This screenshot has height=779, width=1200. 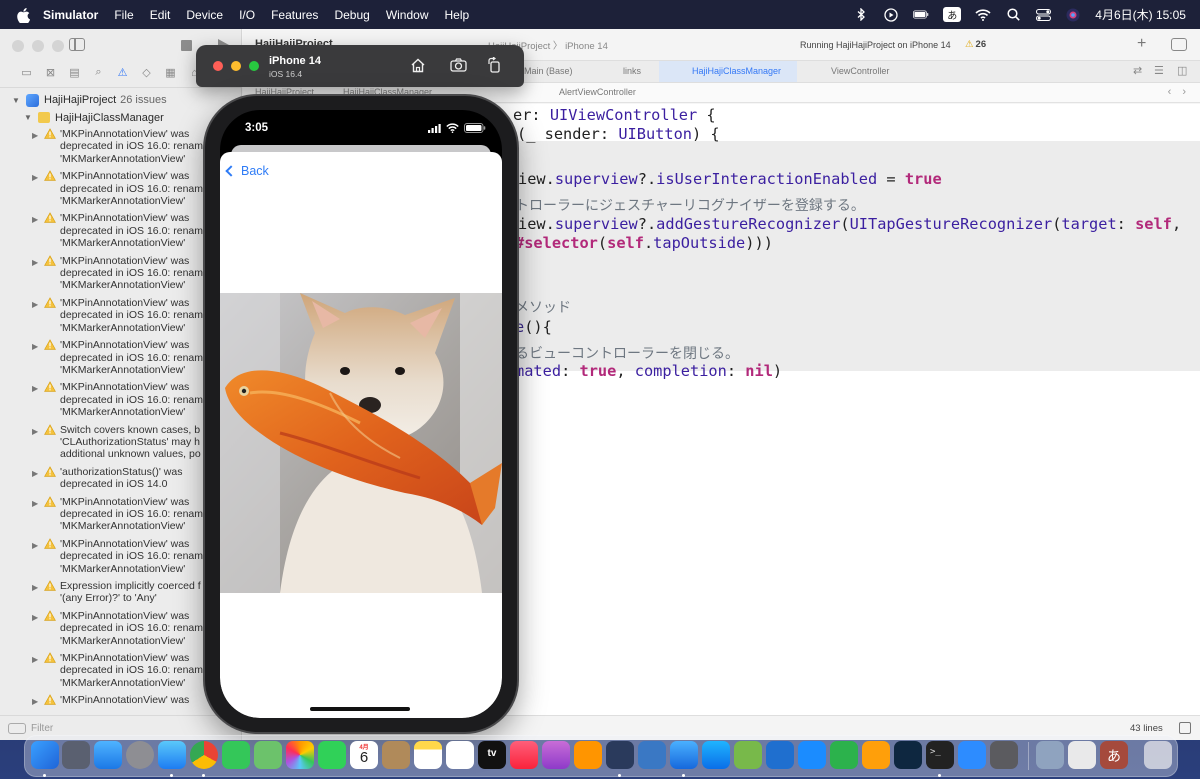 What do you see at coordinates (780, 755) in the screenshot?
I see `vscode-icon` at bounding box center [780, 755].